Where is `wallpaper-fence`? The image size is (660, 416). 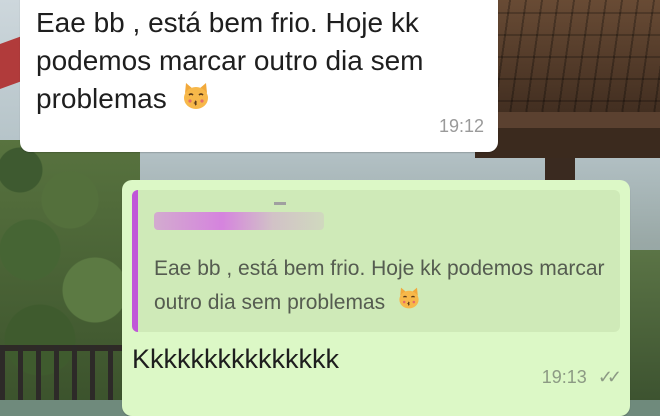
wallpaper-fence is located at coordinates (70, 372).